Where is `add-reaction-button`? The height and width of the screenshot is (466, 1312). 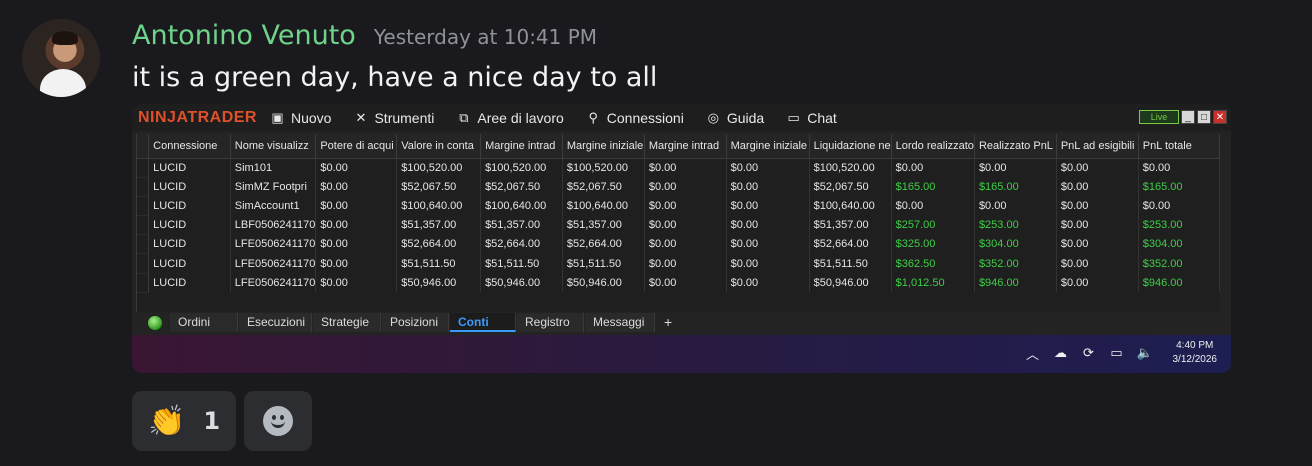
add-reaction-button is located at coordinates (278, 421).